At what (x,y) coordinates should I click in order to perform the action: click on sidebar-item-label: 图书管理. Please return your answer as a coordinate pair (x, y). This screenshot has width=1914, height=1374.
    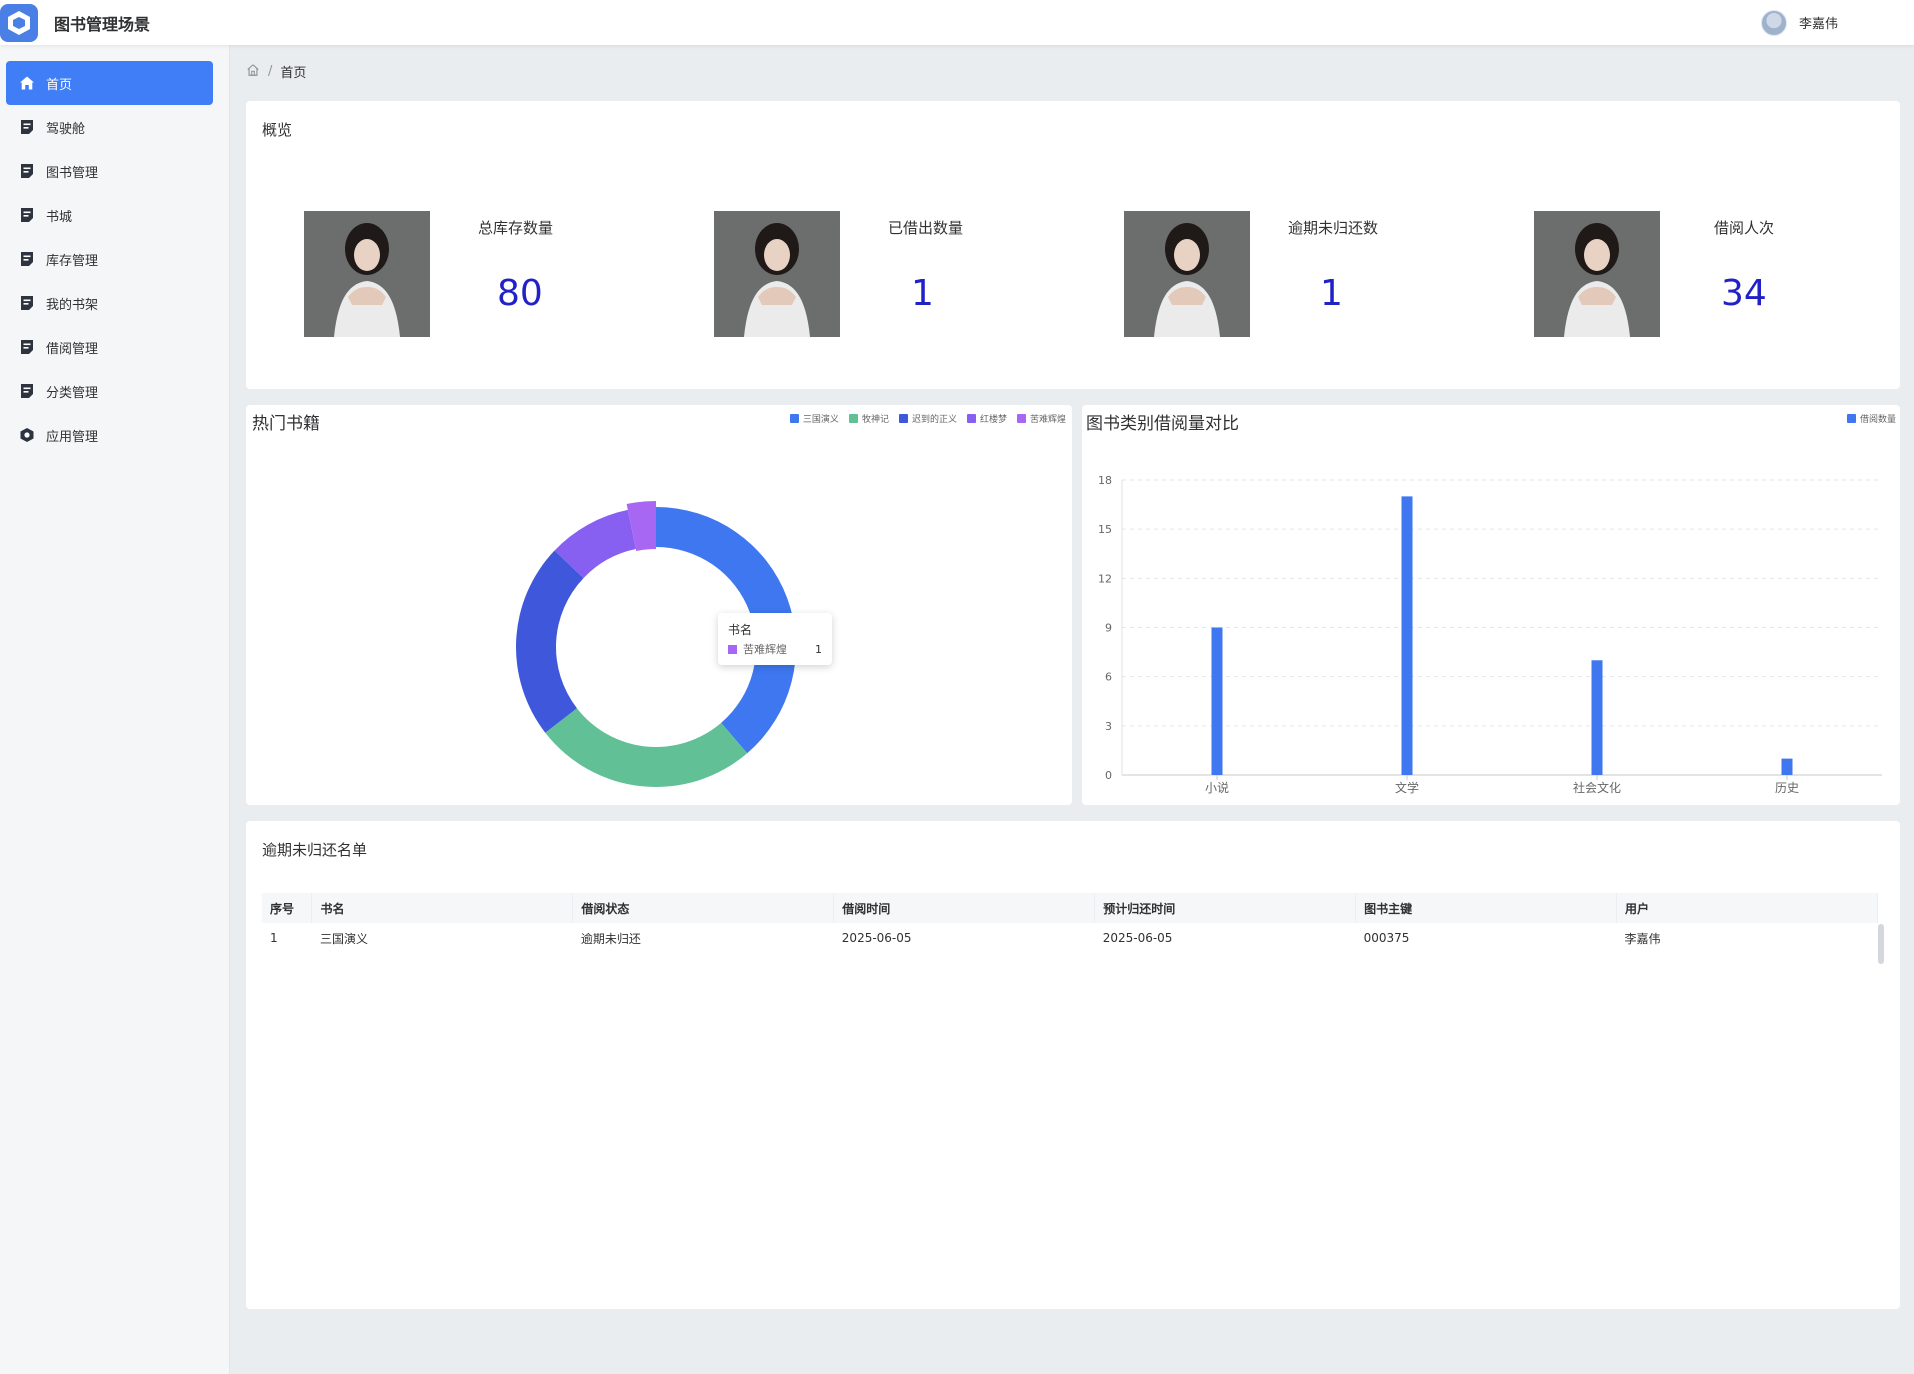
    Looking at the image, I should click on (72, 173).